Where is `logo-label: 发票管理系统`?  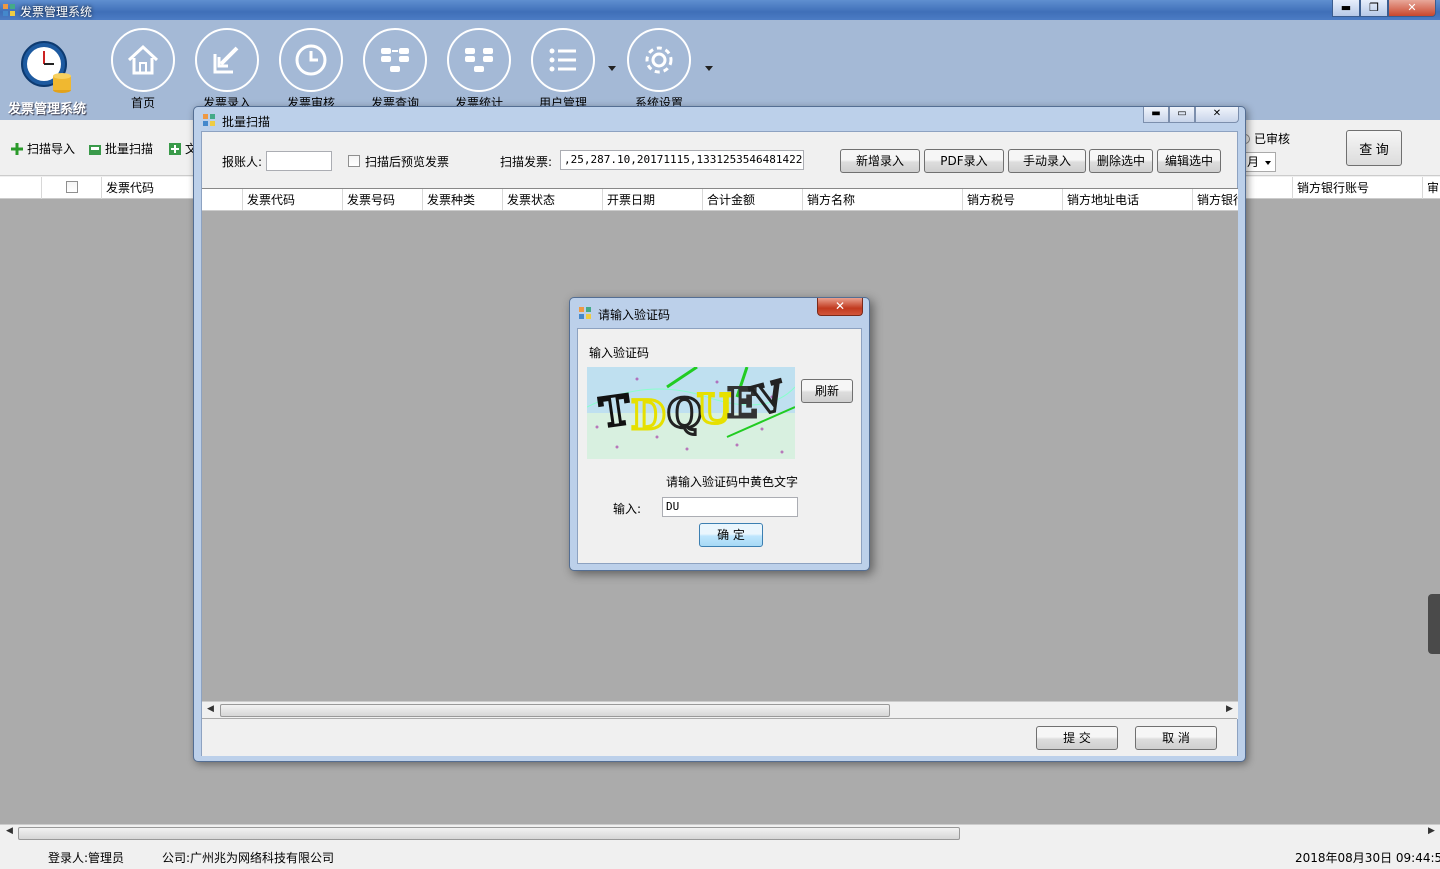 logo-label: 发票管理系统 is located at coordinates (47, 109).